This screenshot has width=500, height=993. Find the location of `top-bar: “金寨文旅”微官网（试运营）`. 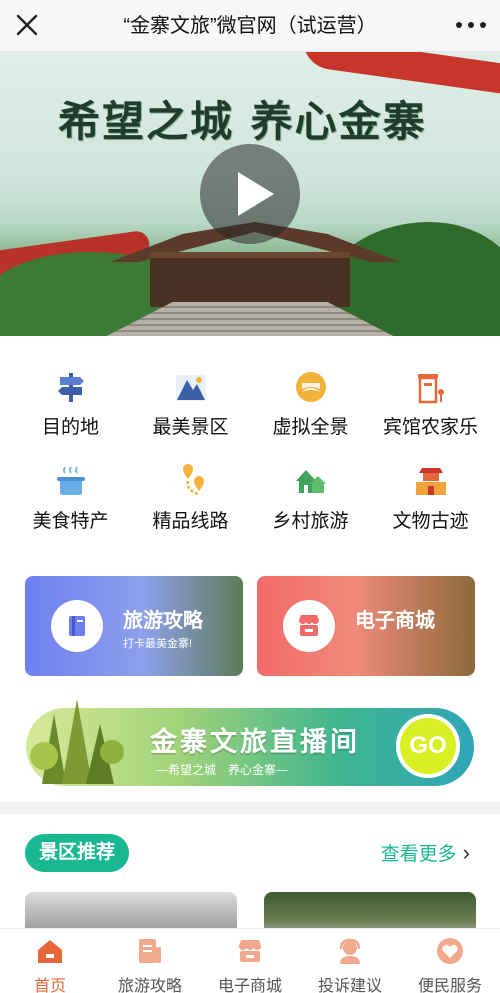

top-bar: “金寨文旅”微官网（试运营） is located at coordinates (250, 26).